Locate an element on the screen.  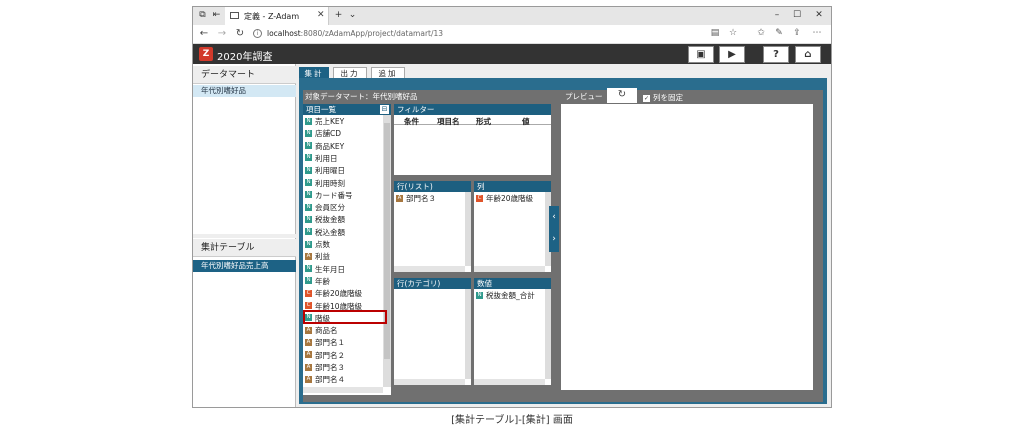
sidebar-divider is located at coordinates (244, 236).